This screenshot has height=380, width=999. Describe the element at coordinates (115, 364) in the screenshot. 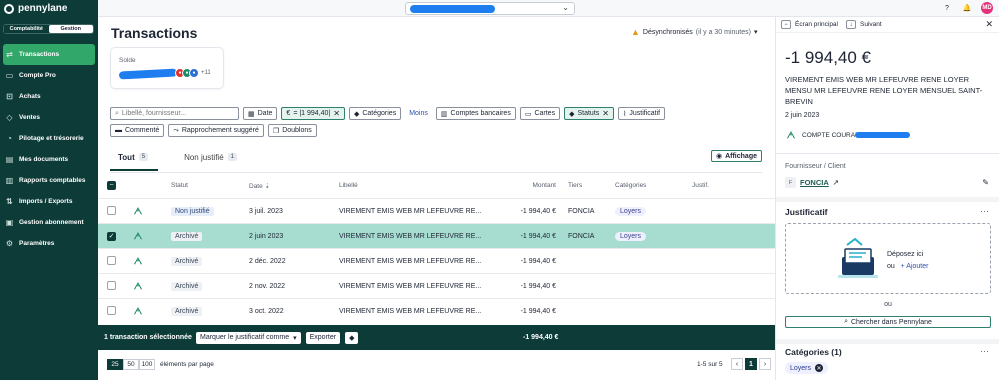

I see `page-size-25: 25` at that location.